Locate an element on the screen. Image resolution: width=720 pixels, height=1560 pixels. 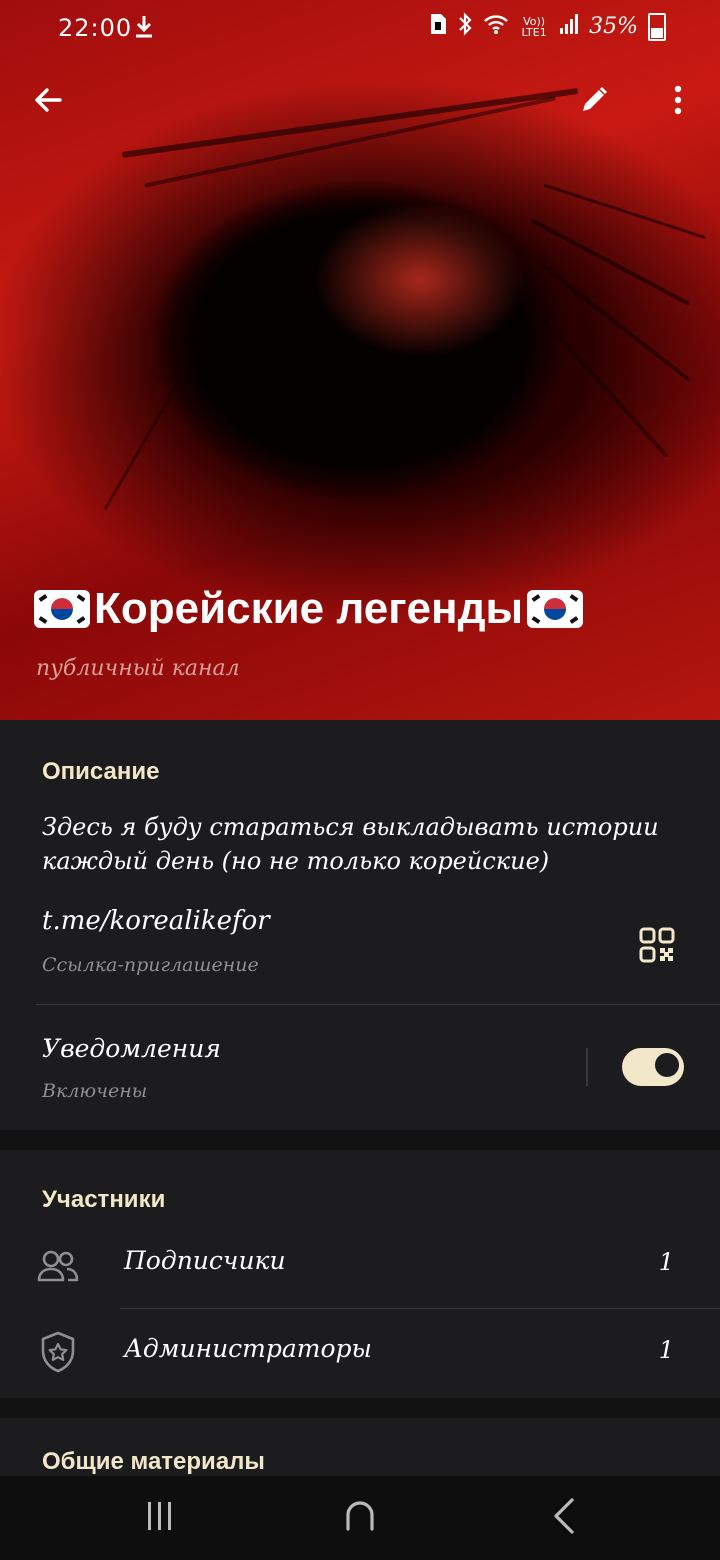
arrow-back-icon is located at coordinates (48, 102).